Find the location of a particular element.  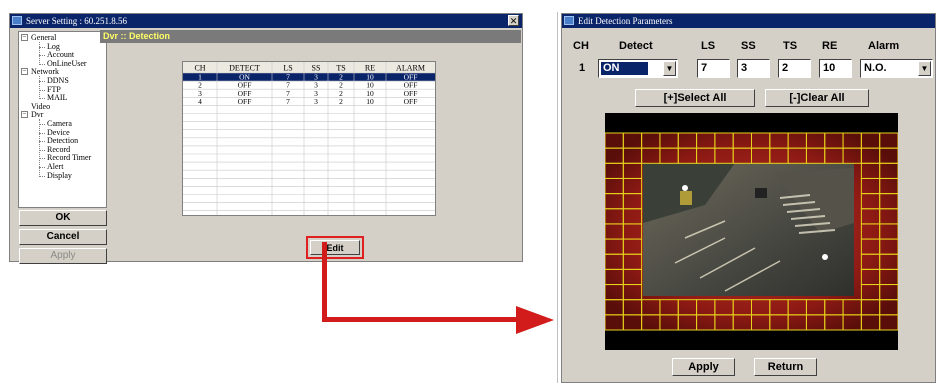

edit-detection-titlebar: Edit Detection Parameters is located at coordinates (748, 21).